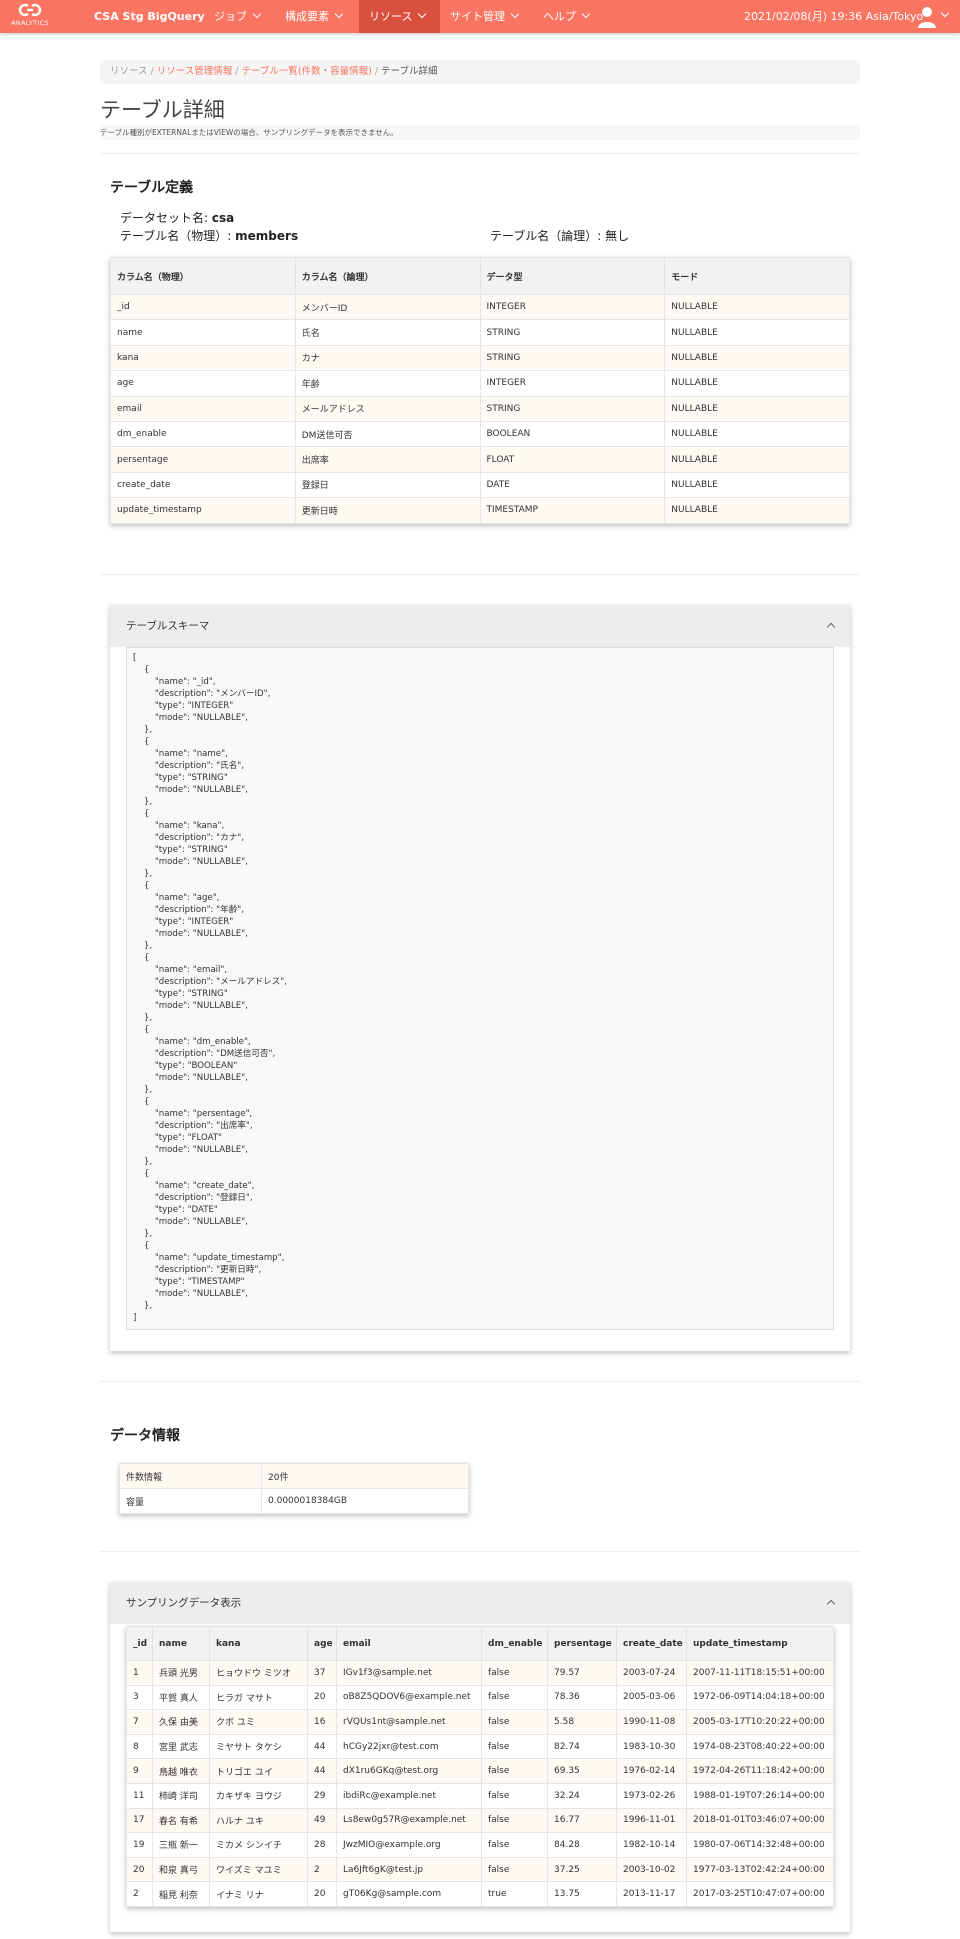 The width and height of the screenshot is (960, 1939). Describe the element at coordinates (387, 434) in the screenshot. I see `table-cell: DM送信可否` at that location.